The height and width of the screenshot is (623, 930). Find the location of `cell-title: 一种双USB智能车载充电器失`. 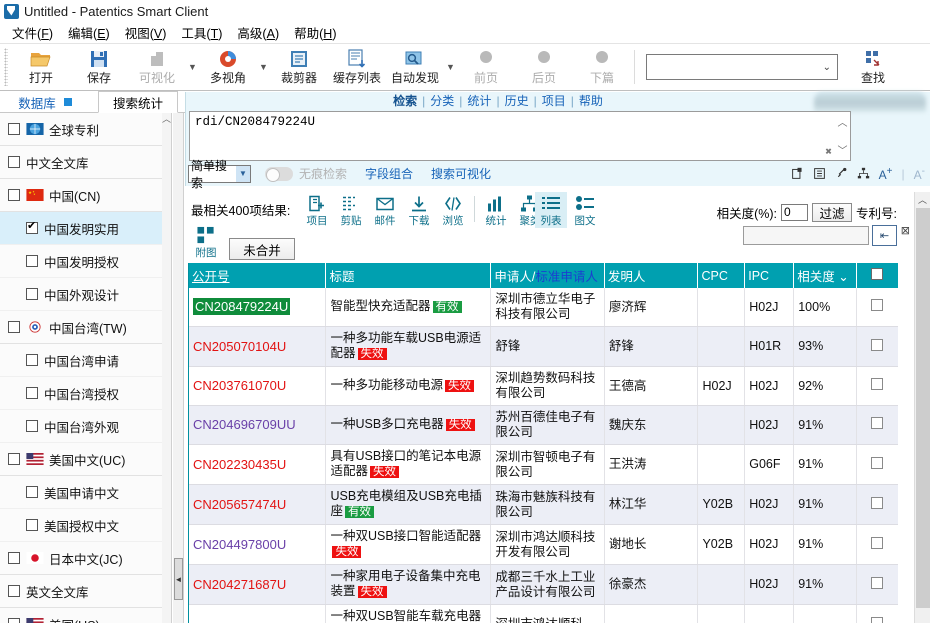

cell-title: 一种双USB智能车载充电器失 is located at coordinates (408, 613).